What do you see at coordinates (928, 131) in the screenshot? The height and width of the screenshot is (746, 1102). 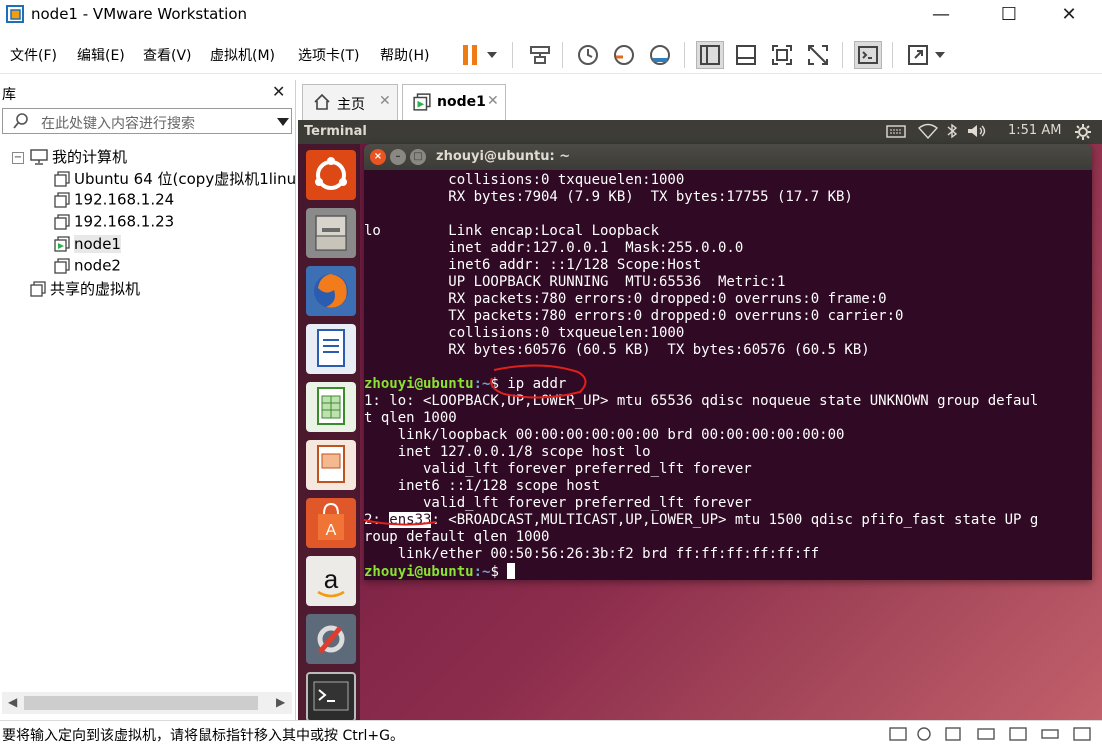 I see `wifi-icon` at bounding box center [928, 131].